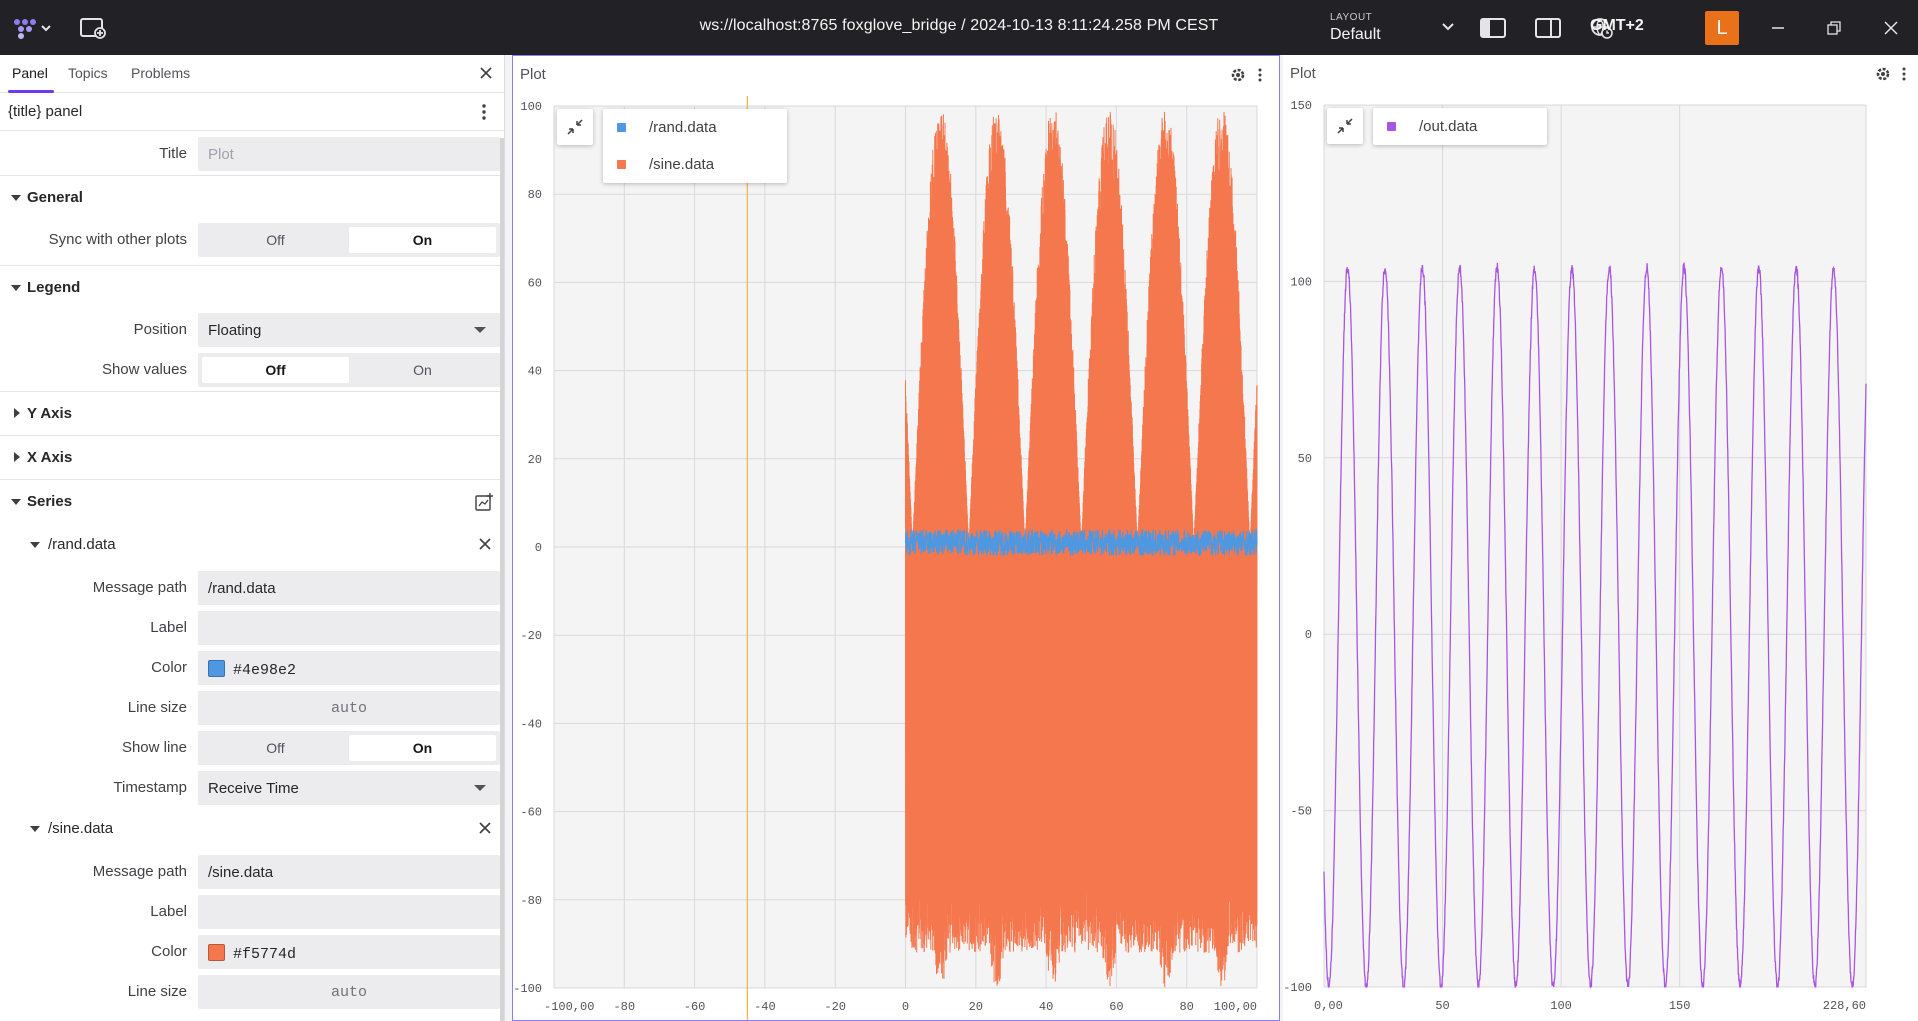  What do you see at coordinates (1301, 812) in the screenshot?
I see `y-tick-label: -50` at bounding box center [1301, 812].